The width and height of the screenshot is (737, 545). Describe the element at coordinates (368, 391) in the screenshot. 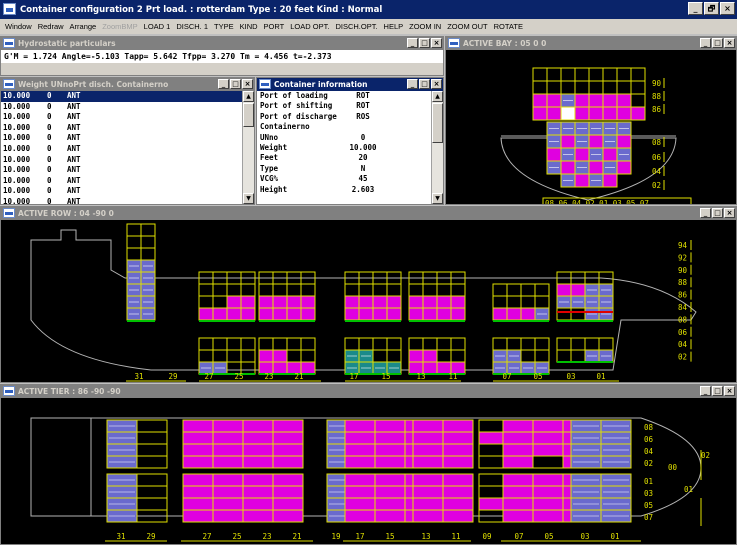

I see `active-tier-titlebar: ACTIVE TIER : 86 -90 -90 _ □ ×` at that location.